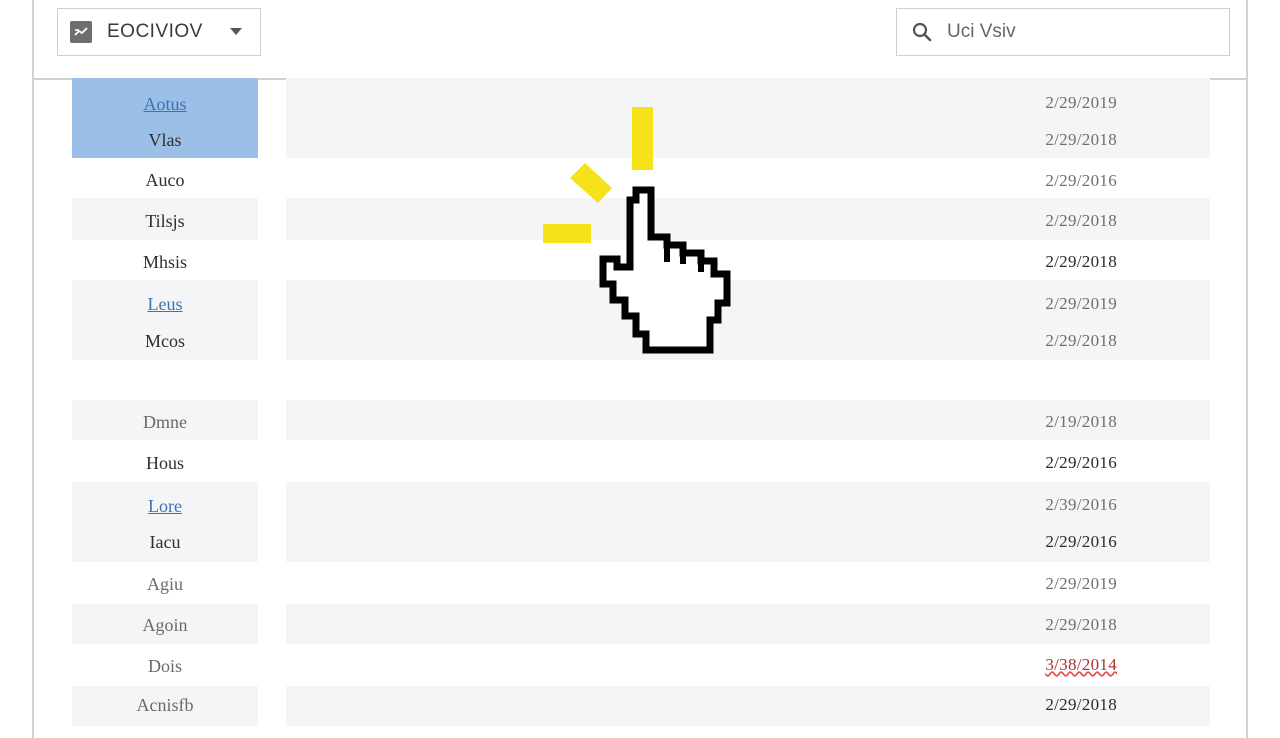 The width and height of the screenshot is (1280, 738). I want to click on item-name: Tilsjs, so click(165, 221).